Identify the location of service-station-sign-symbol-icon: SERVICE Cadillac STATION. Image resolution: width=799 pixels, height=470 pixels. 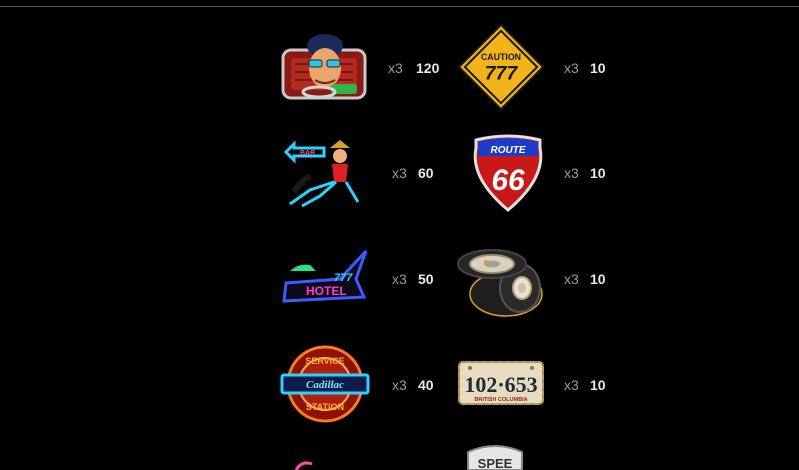
(325, 384).